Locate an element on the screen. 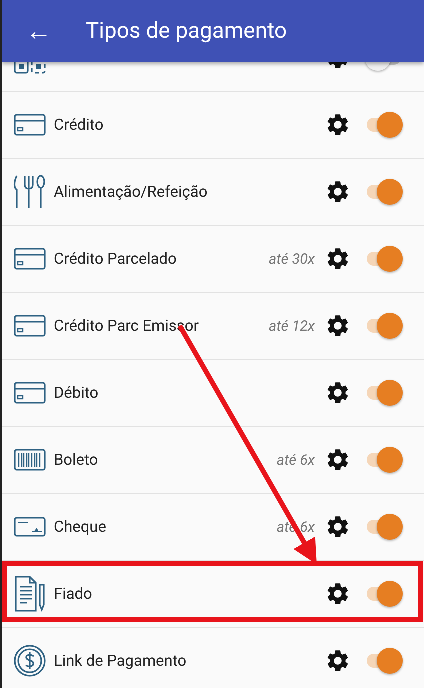 This screenshot has height=688, width=424. payment-type-label: Boleto is located at coordinates (76, 460).